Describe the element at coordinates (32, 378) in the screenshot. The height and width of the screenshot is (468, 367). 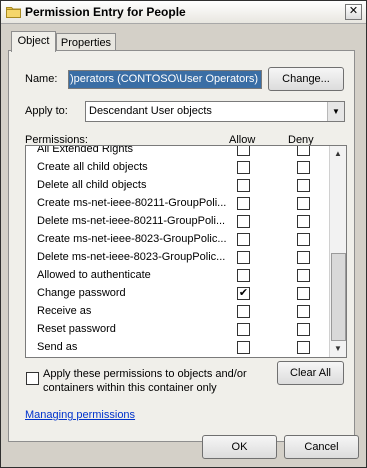
I see `apply-inherit-checkbox` at that location.